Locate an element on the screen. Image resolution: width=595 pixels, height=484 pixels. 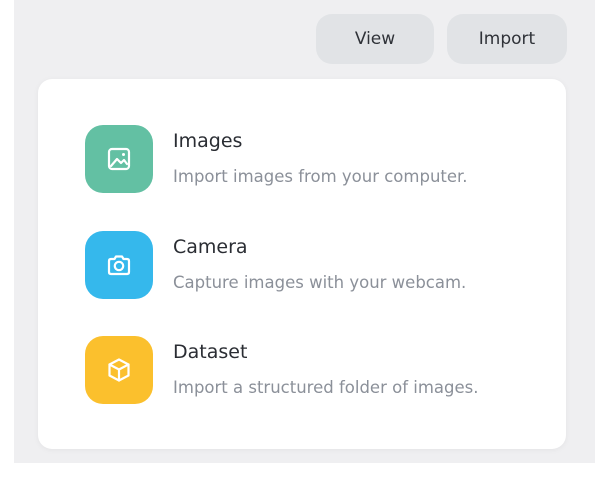
camera-tile is located at coordinates (119, 265).